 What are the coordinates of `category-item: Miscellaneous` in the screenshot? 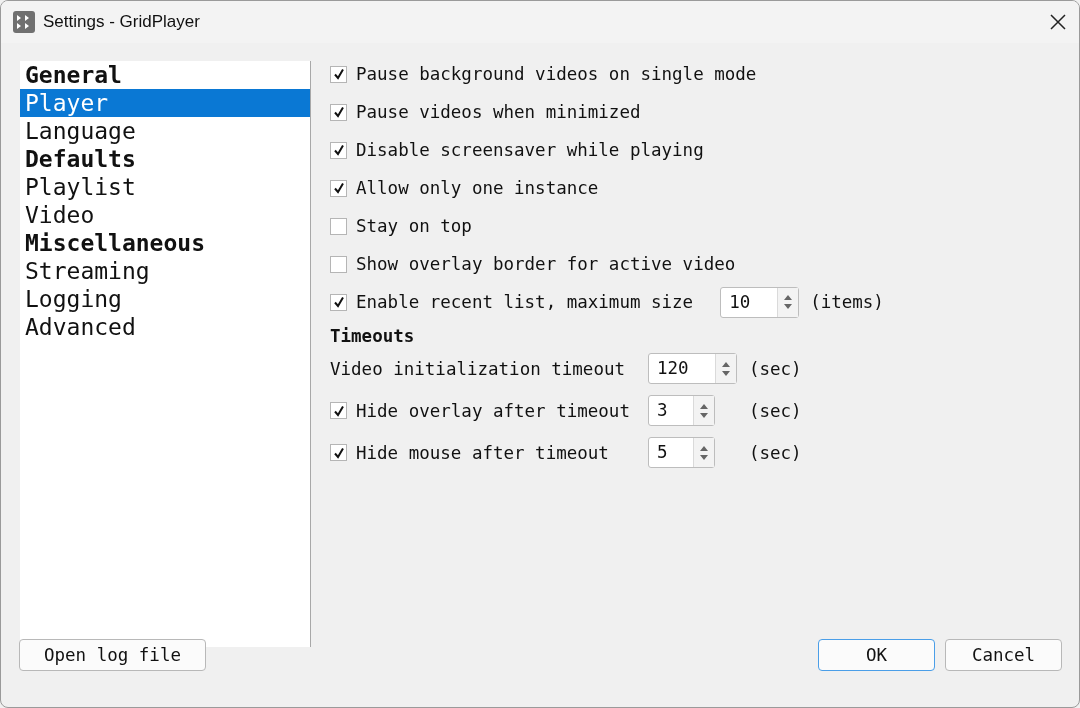 It's located at (165, 243).